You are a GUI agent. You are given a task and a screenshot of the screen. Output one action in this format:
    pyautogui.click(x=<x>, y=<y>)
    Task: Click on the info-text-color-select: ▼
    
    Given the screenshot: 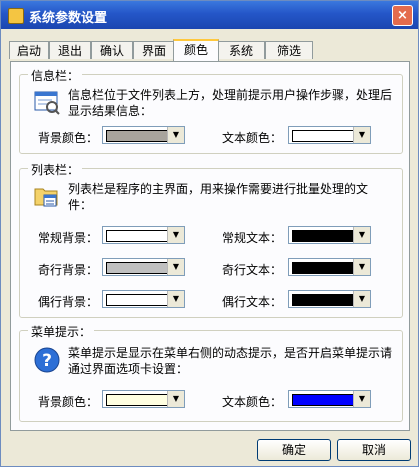 What is the action you would take?
    pyautogui.click(x=329, y=135)
    